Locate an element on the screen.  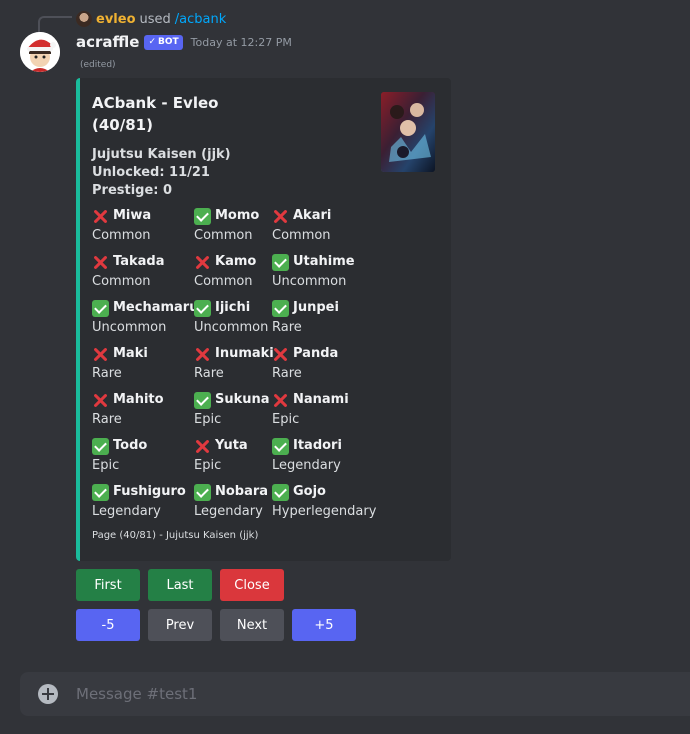
character-name-row: Itadori is located at coordinates (307, 446).